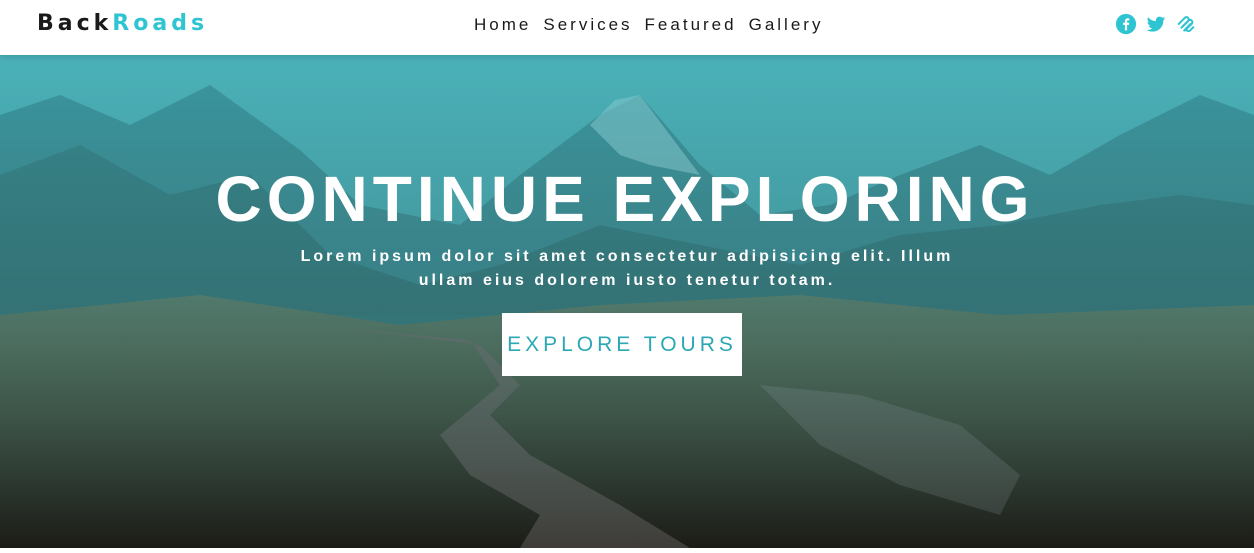 Image resolution: width=1254 pixels, height=553 pixels. Describe the element at coordinates (1186, 24) in the screenshot. I see `squarespace-icon` at that location.